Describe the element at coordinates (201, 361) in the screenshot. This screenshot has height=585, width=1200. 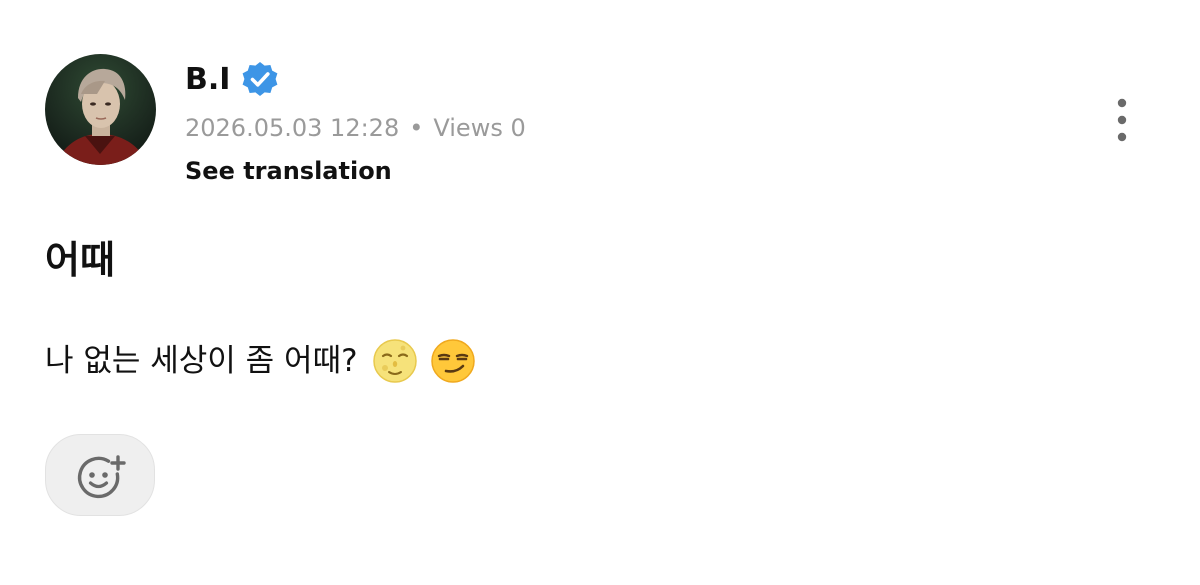
I see `post-body-text: 나 없는 세상이 좀 어때?` at that location.